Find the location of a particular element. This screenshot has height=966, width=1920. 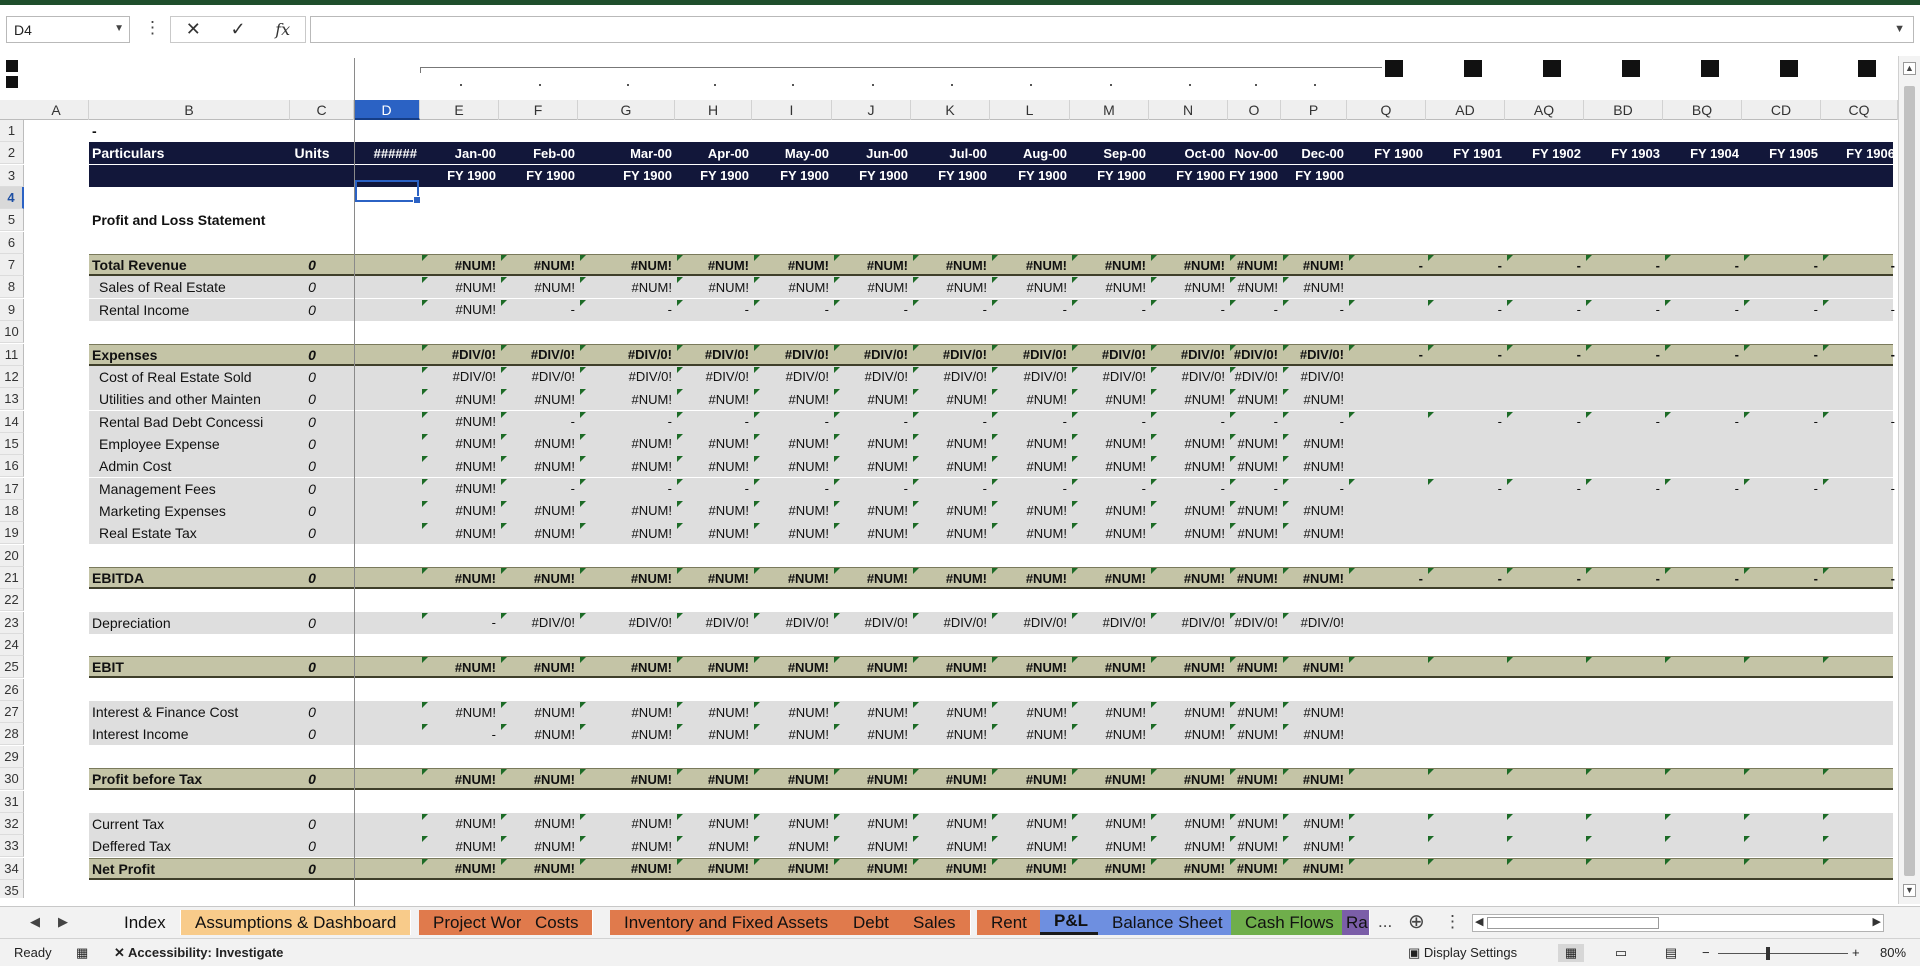

column-header-a: A is located at coordinates (56, 110).